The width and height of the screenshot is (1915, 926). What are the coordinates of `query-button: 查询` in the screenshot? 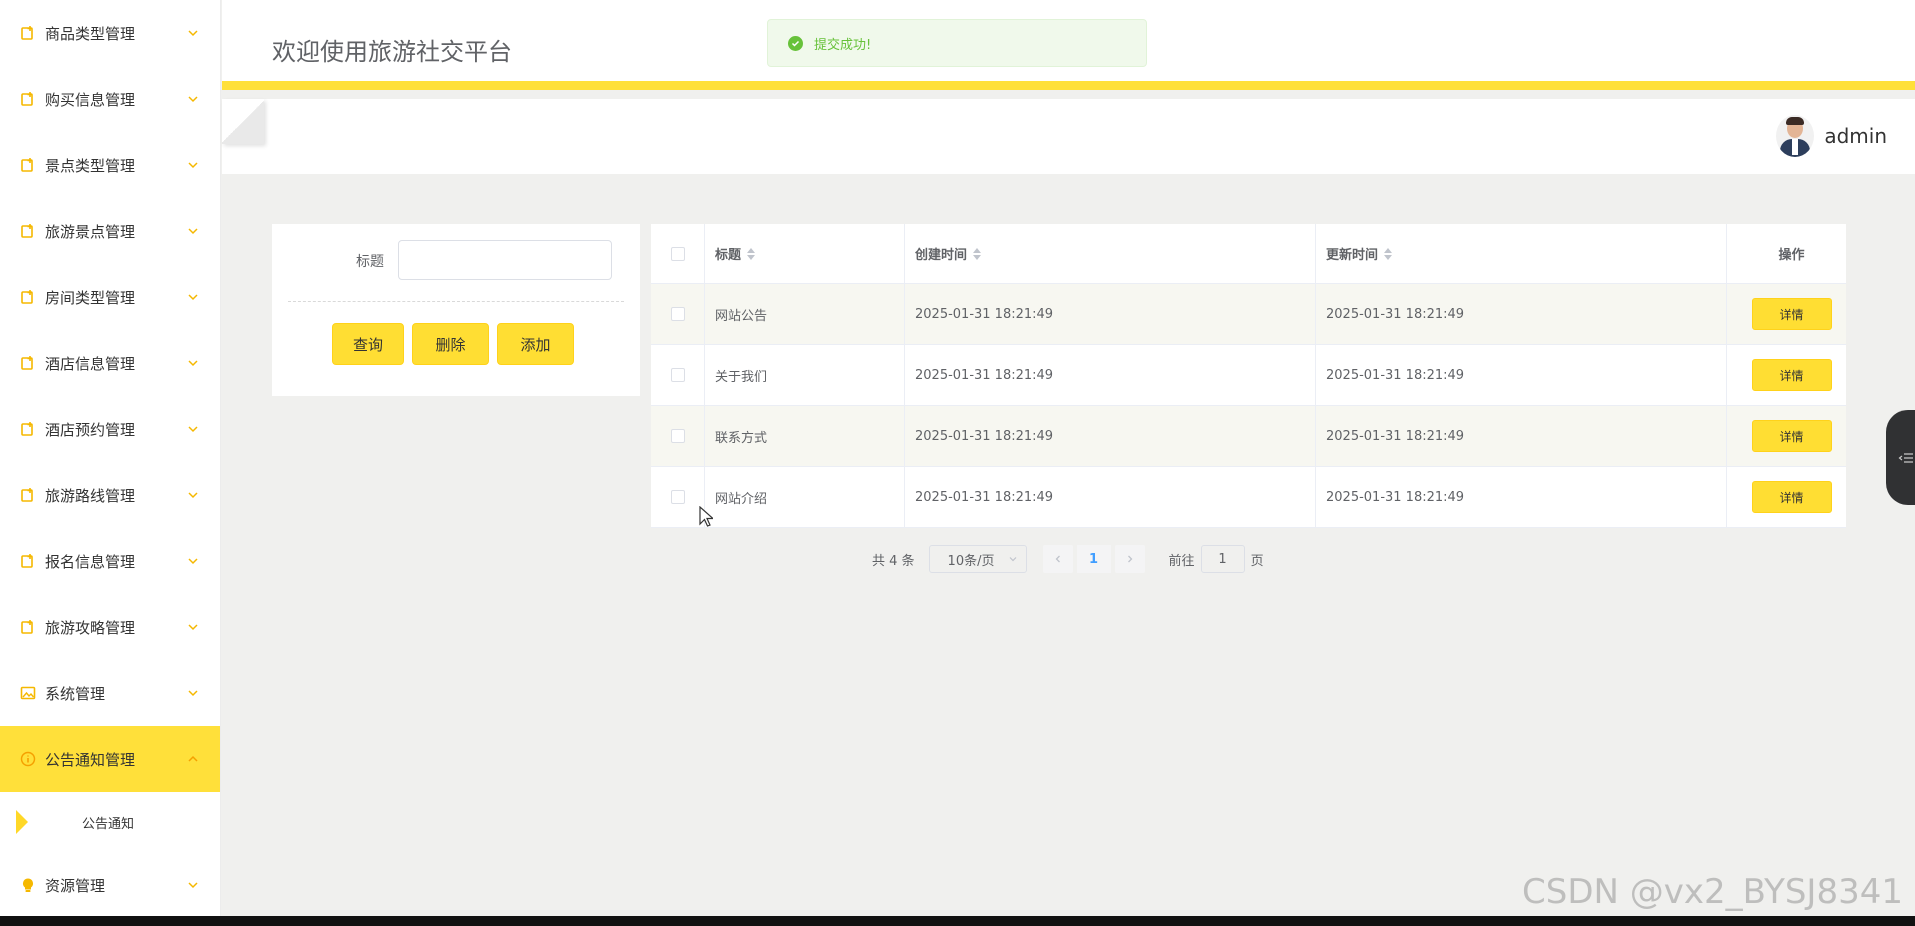 It's located at (368, 344).